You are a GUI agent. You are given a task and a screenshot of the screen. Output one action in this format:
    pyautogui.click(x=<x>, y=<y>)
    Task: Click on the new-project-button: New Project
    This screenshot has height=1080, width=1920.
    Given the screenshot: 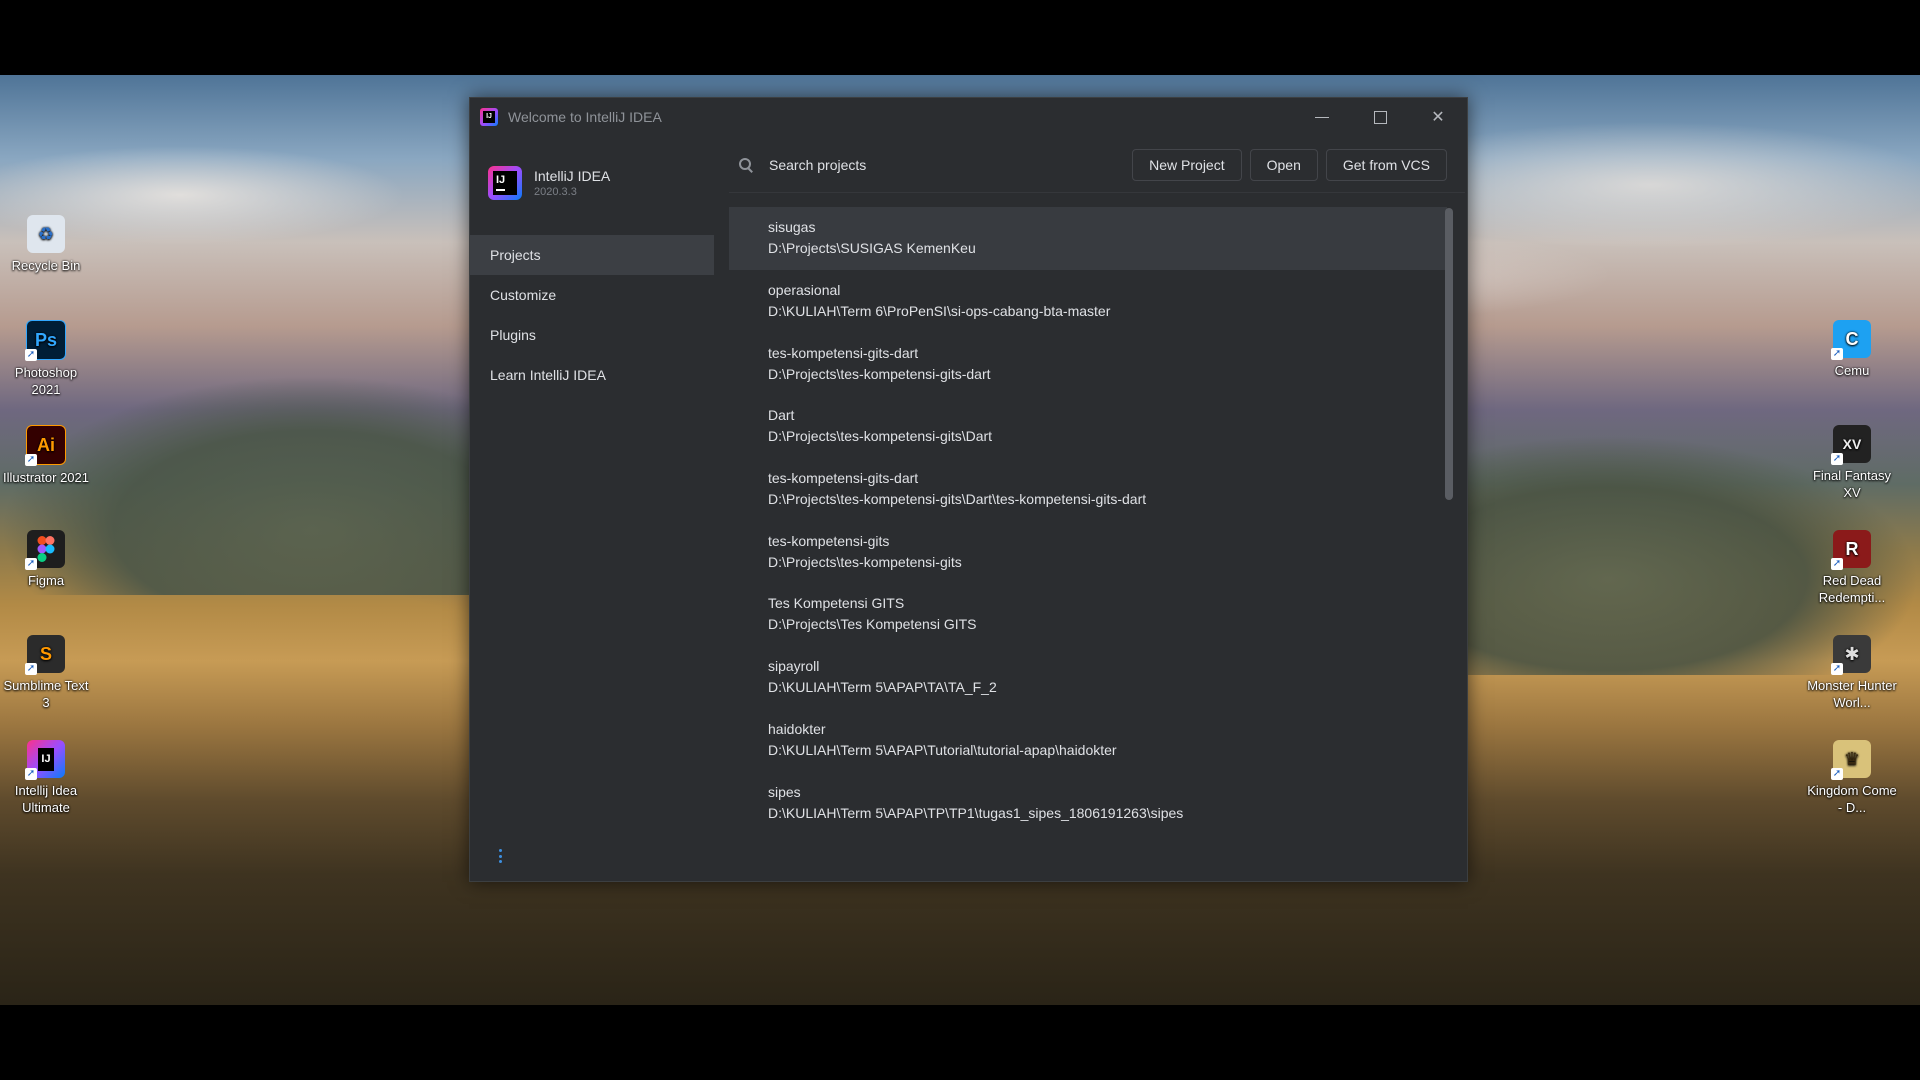 What is the action you would take?
    pyautogui.click(x=1187, y=165)
    